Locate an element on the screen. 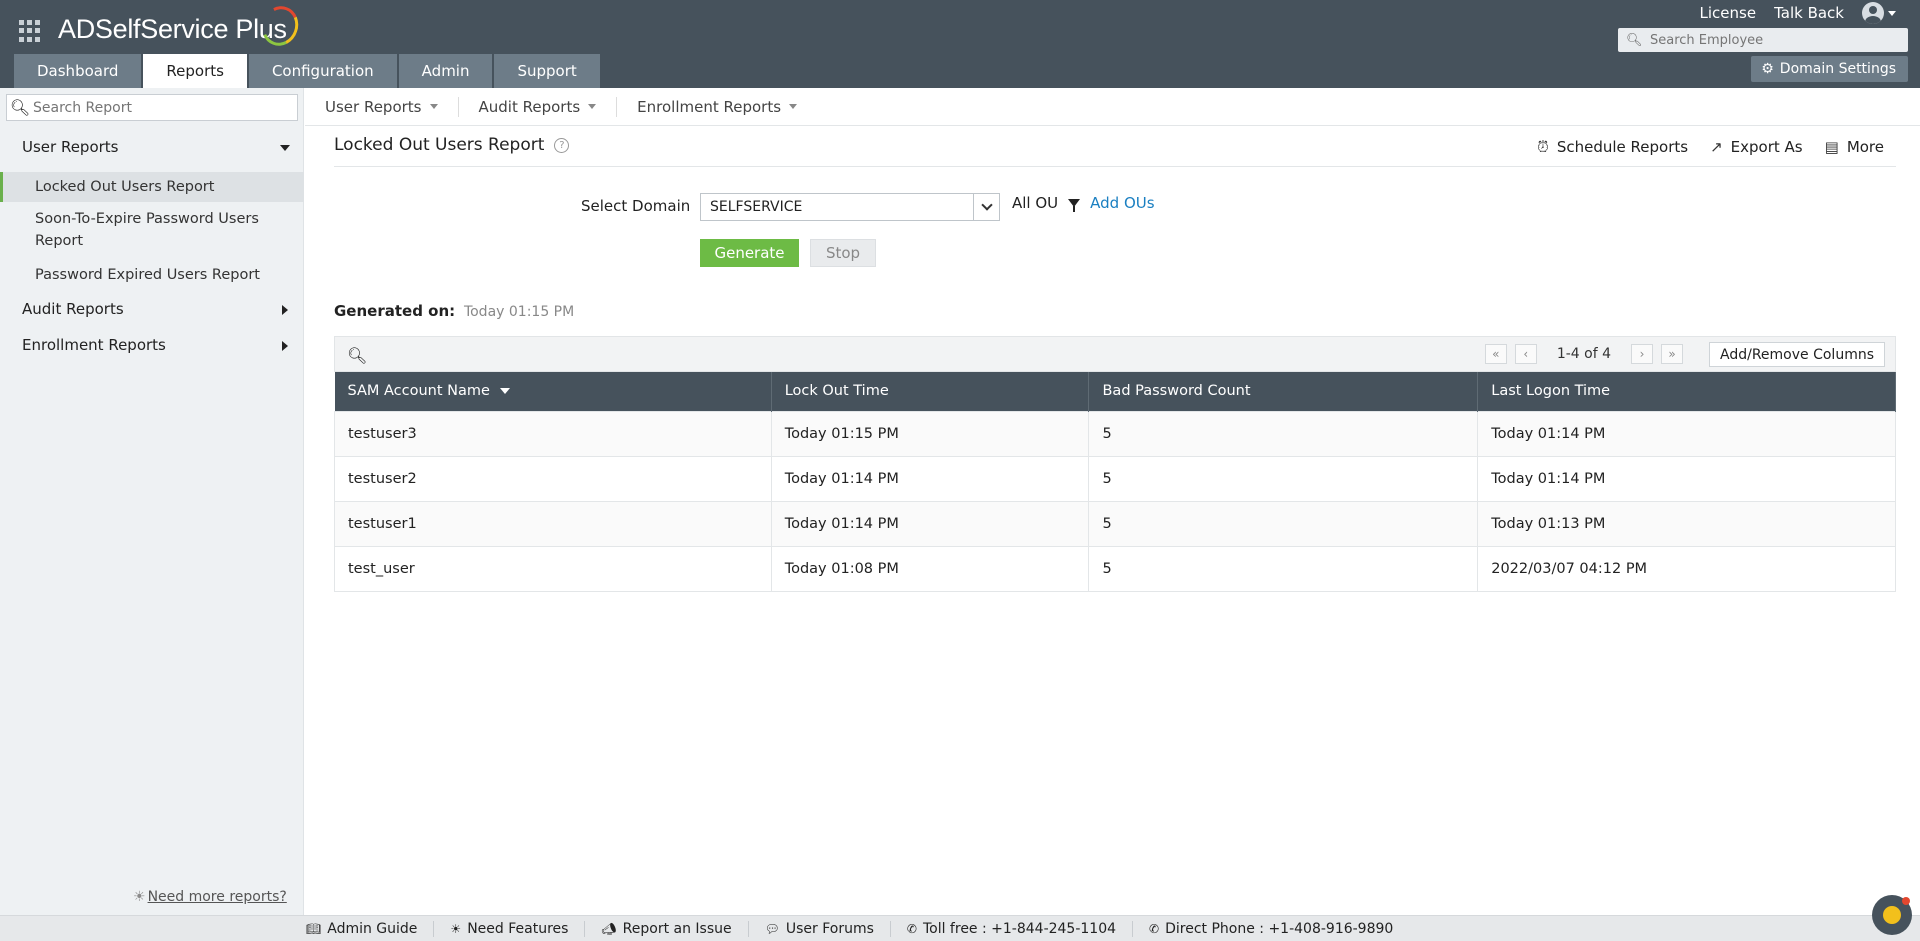 This screenshot has width=1920, height=941. need-more-reports-link: Need more reports? is located at coordinates (217, 897).